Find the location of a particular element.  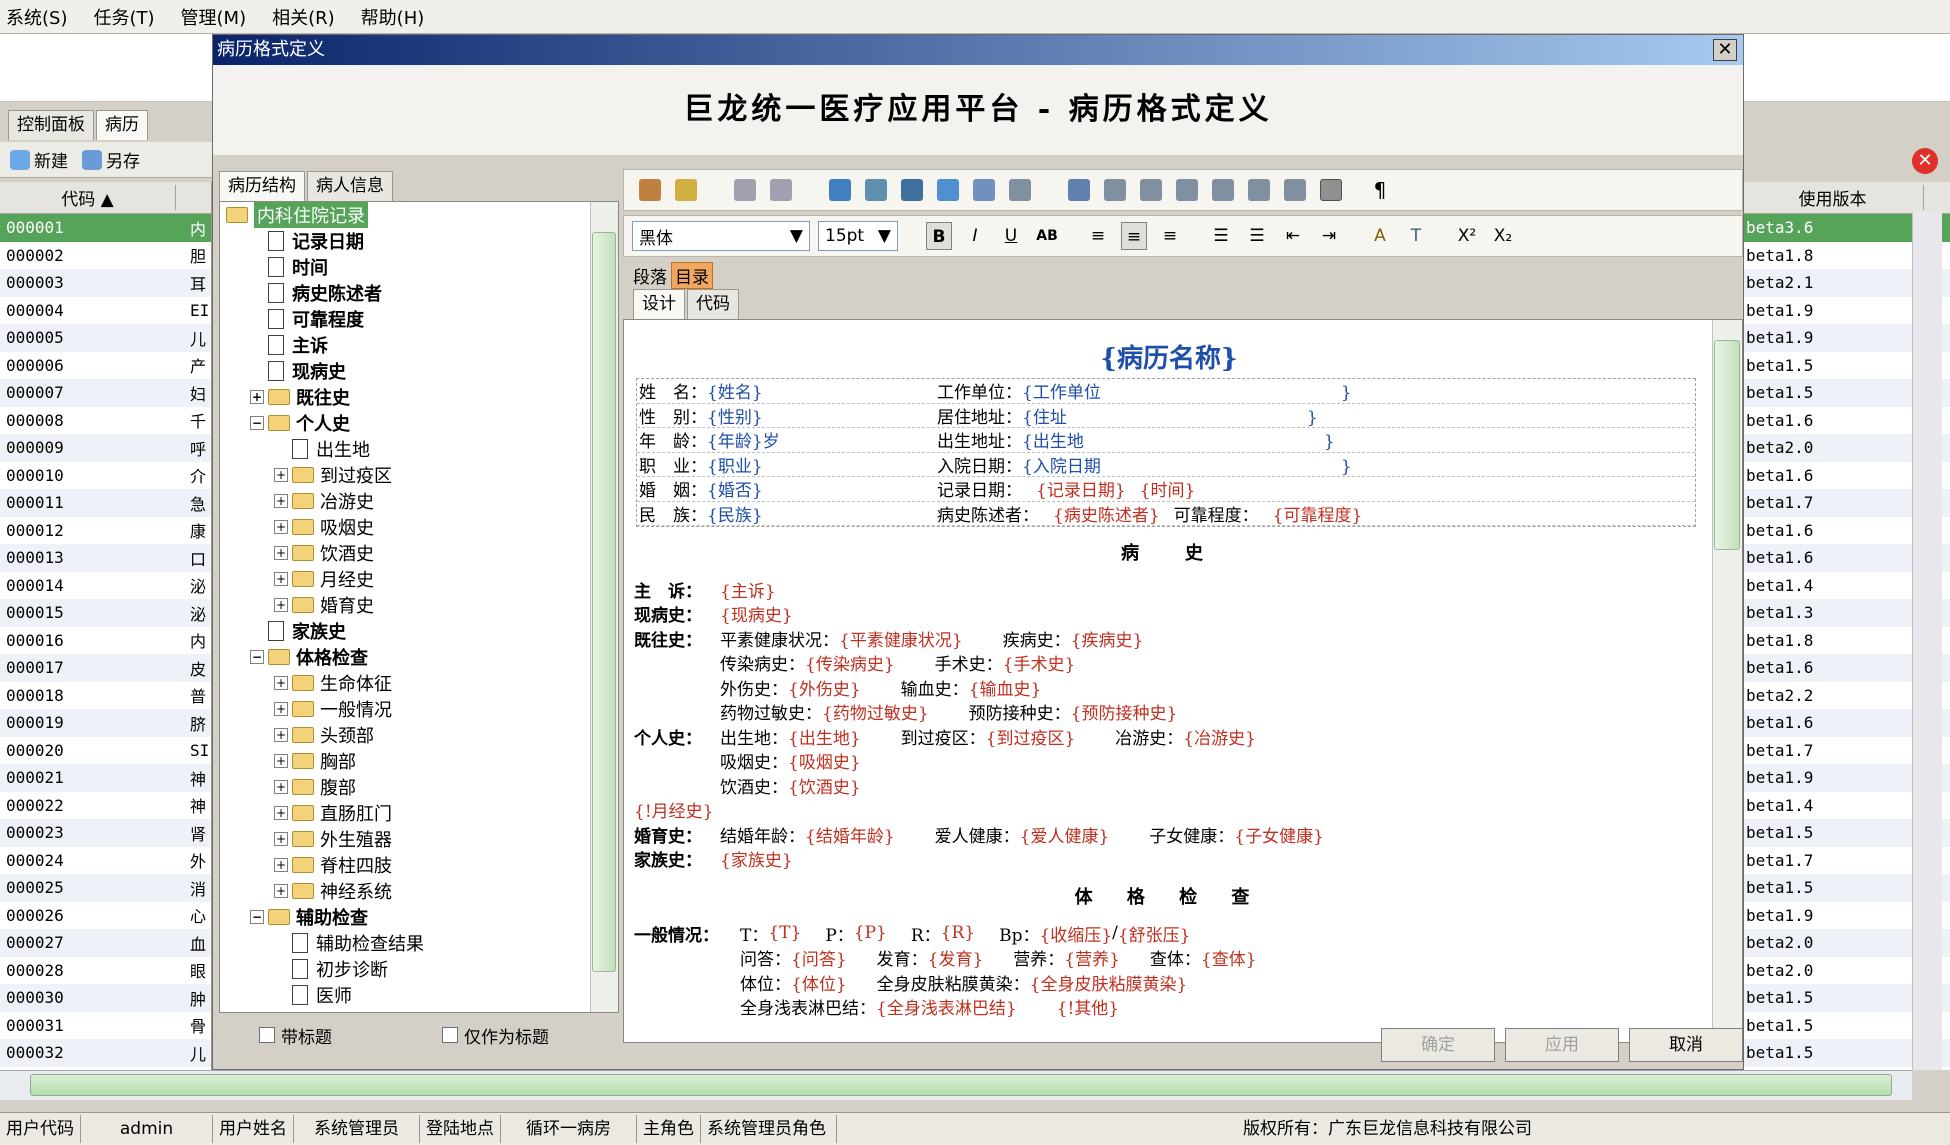

record-name-field: {病历名称} is located at coordinates (1169, 358).